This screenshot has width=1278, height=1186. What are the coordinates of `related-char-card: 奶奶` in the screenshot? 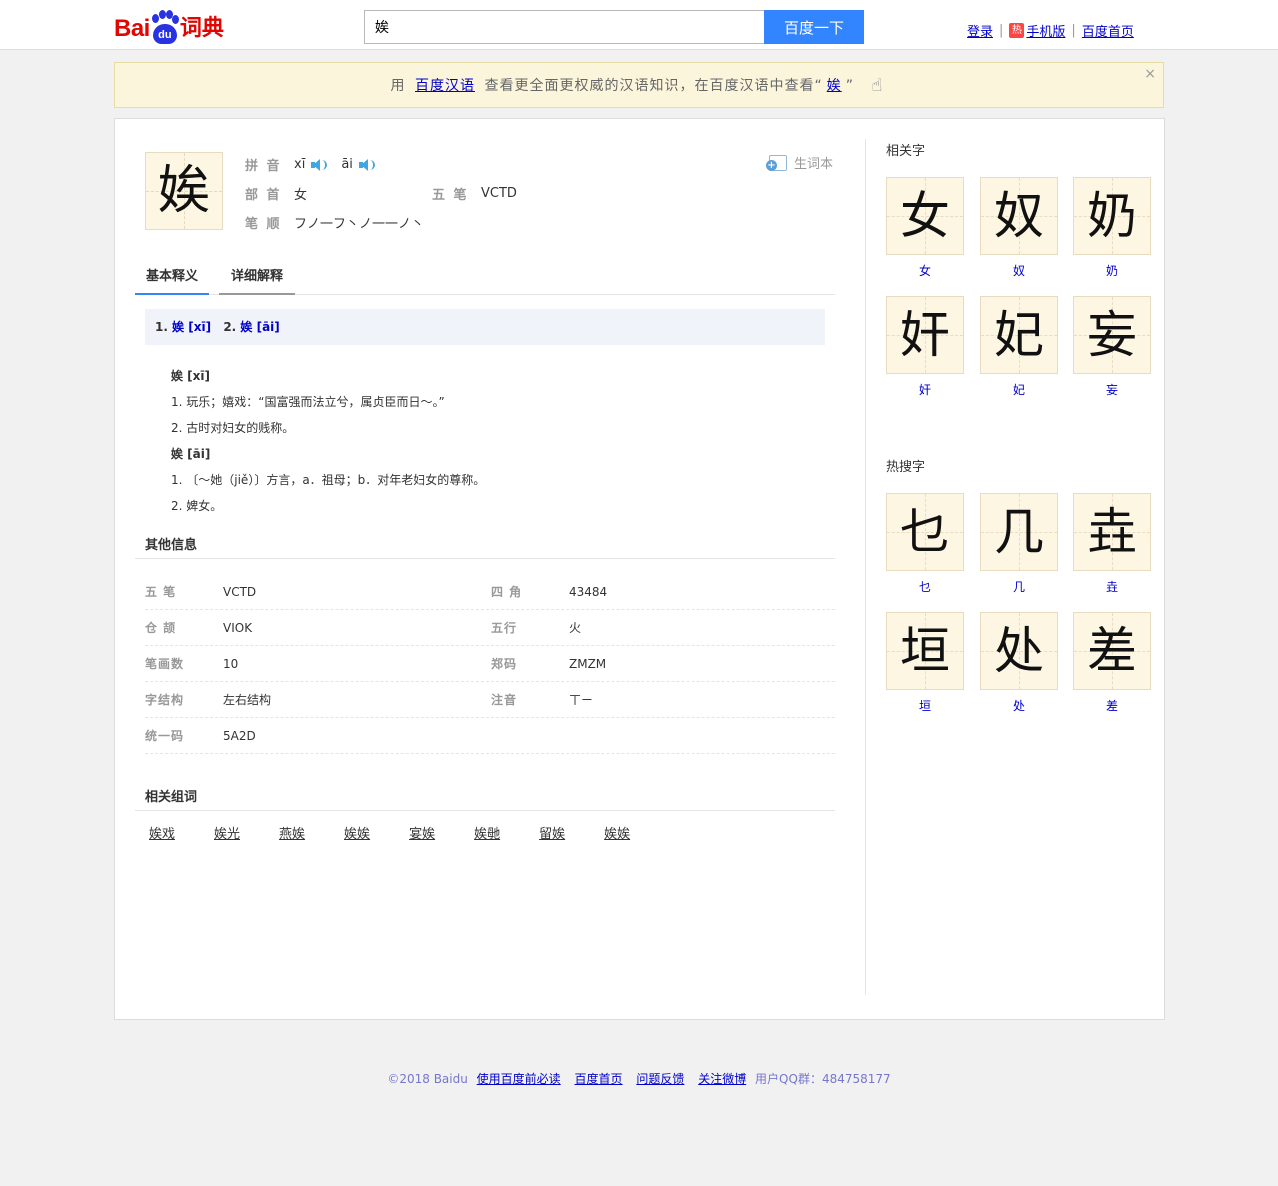 It's located at (1112, 228).